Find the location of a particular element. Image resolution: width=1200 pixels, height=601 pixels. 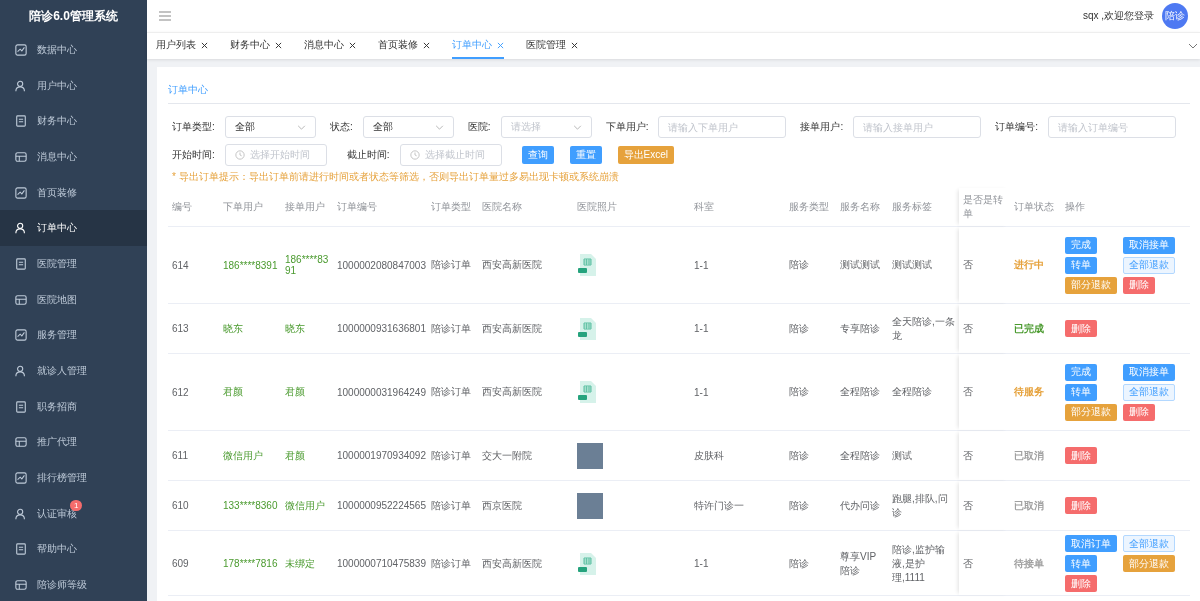

spreadsheet-file-icon is located at coordinates (587, 265).